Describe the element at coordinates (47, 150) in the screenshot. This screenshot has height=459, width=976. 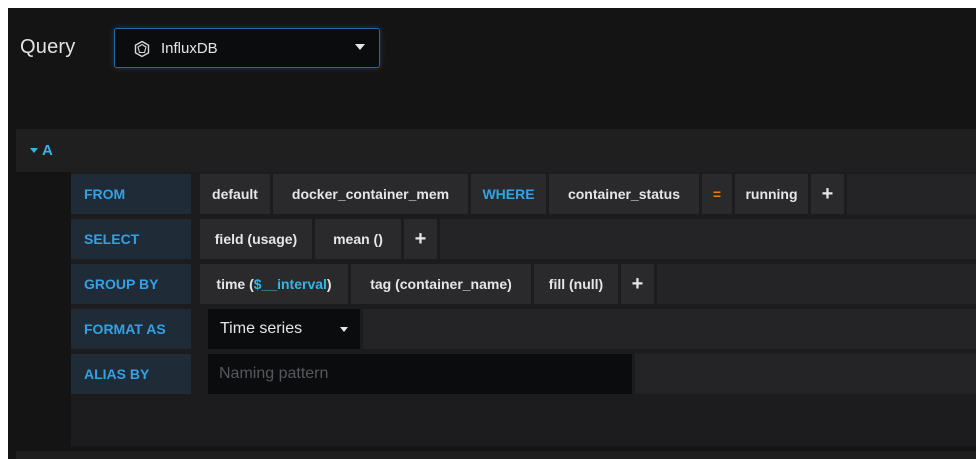
I see `query-ref-label: A` at that location.